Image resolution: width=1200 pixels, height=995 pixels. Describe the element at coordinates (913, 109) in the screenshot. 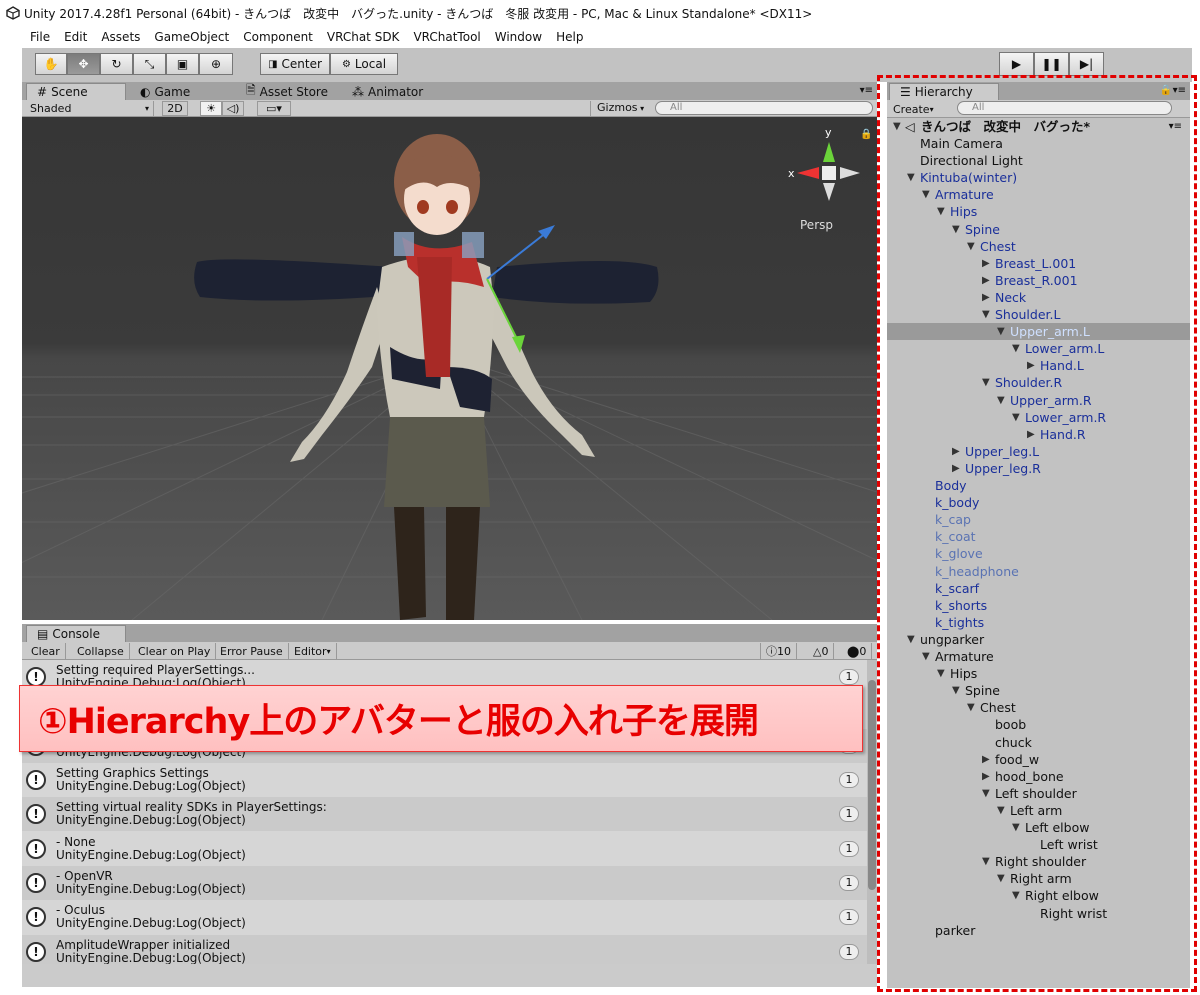

I see `create-dropdown: Create ▾` at that location.